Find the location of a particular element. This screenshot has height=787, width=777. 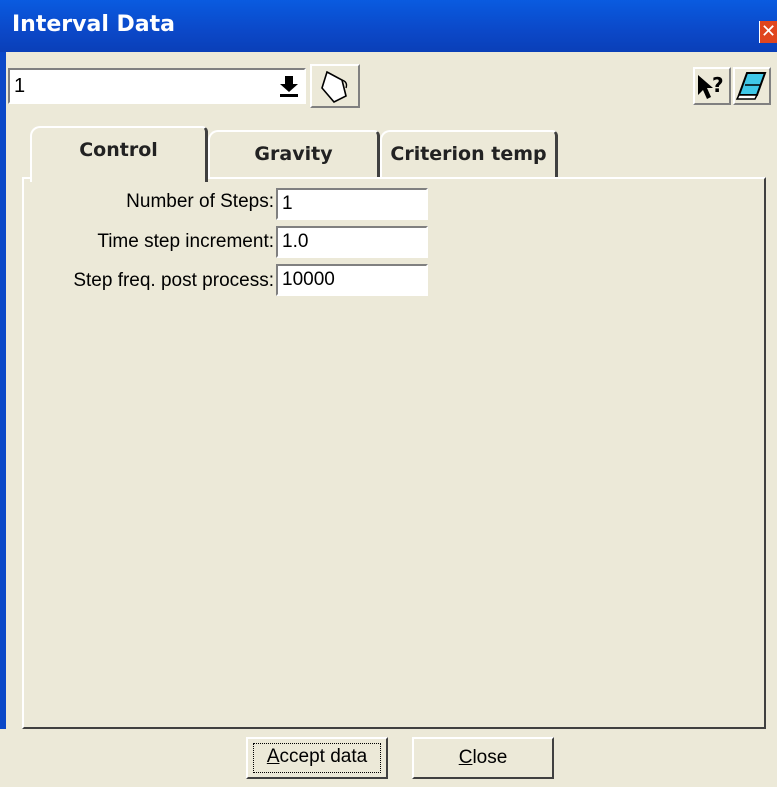

tab-criterion-temp-label: Criterion temp is located at coordinates (468, 154).